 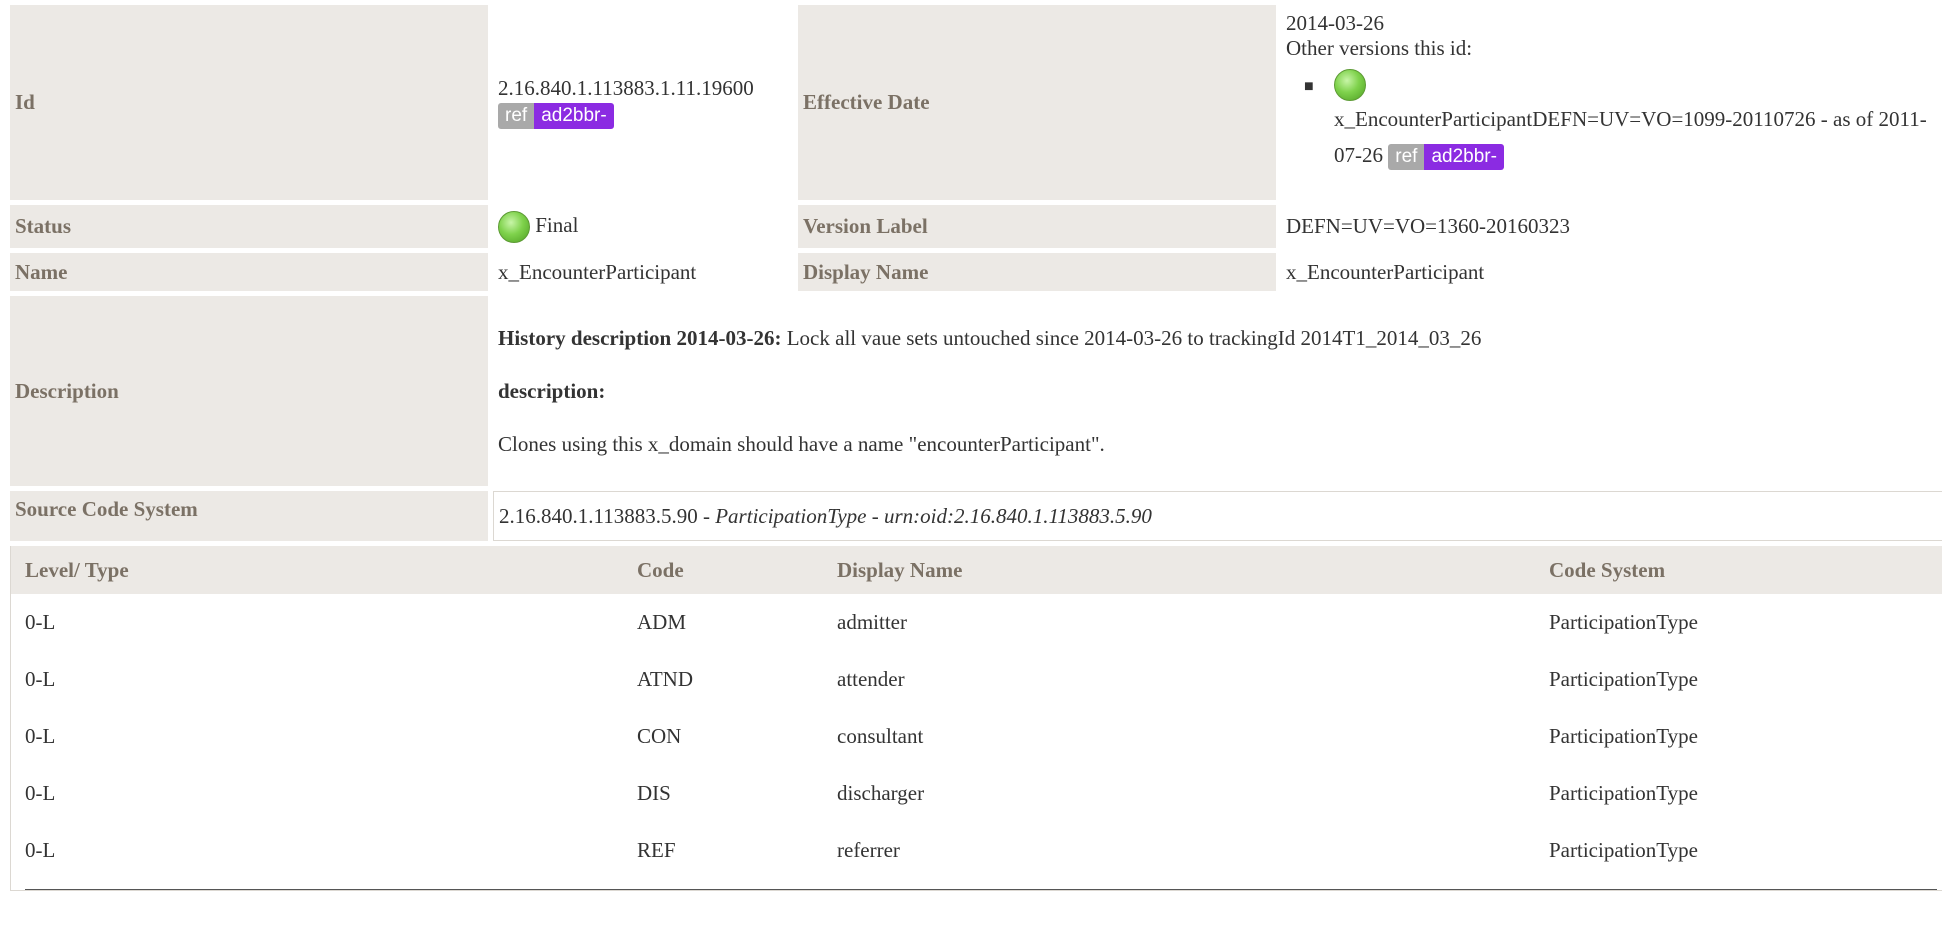 I want to click on display-name-label: Display Name, so click(x=1037, y=272).